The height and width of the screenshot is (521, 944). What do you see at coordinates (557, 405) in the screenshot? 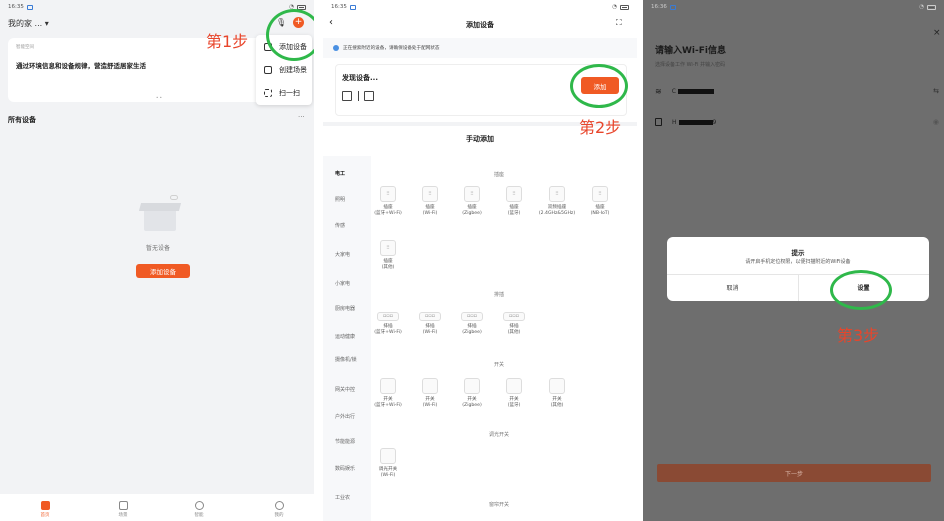
I see `device-type-protocol: (其他)` at bounding box center [557, 405].